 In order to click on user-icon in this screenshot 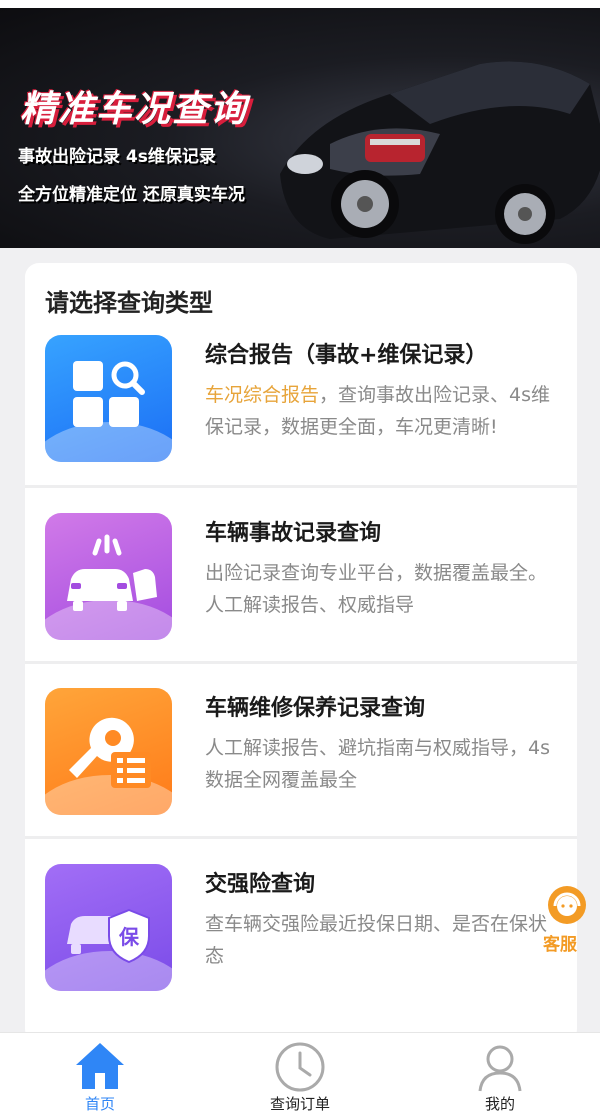, I will do `click(500, 1068)`.